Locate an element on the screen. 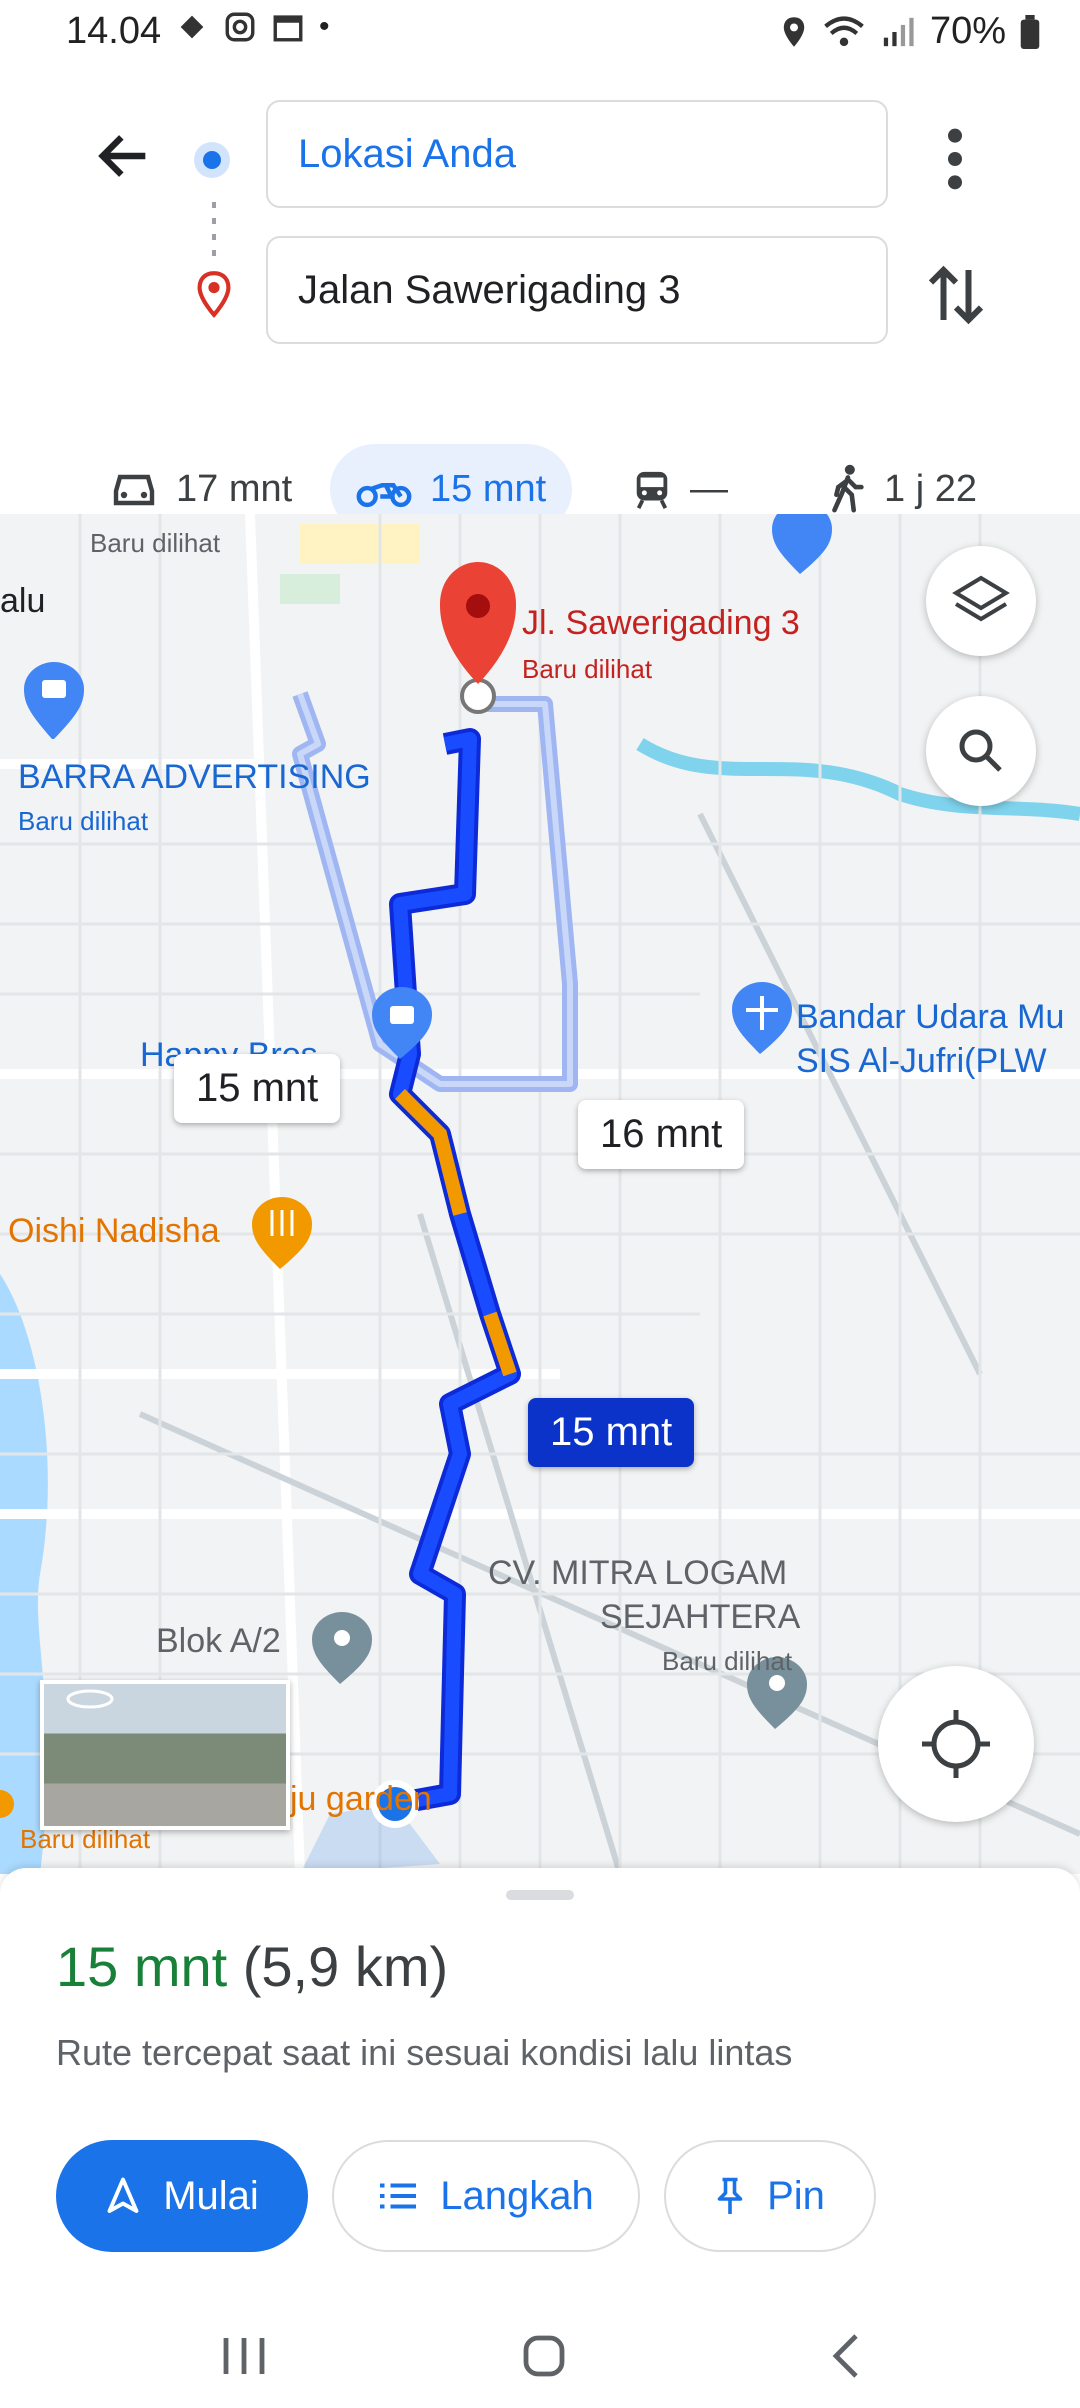  route-summary: 15 mnt (5,9 km) is located at coordinates (252, 1966).